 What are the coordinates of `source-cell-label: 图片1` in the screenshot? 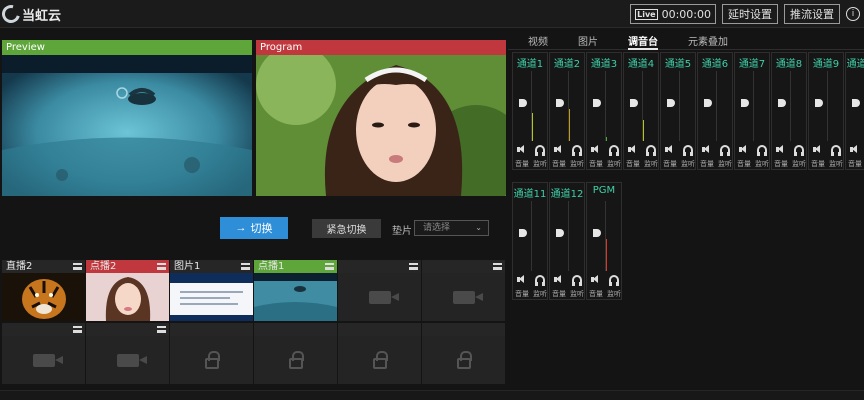 It's located at (187, 266).